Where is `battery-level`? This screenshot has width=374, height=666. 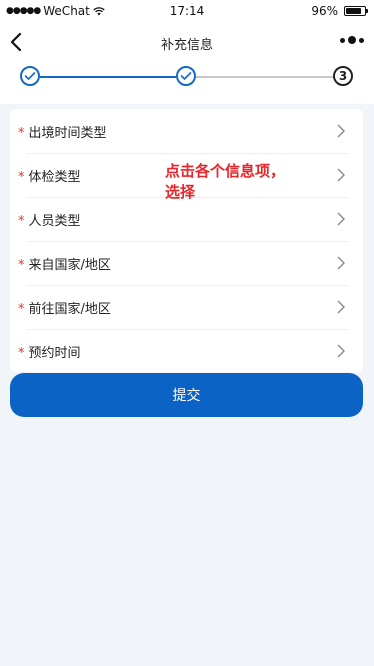 battery-level is located at coordinates (353, 11).